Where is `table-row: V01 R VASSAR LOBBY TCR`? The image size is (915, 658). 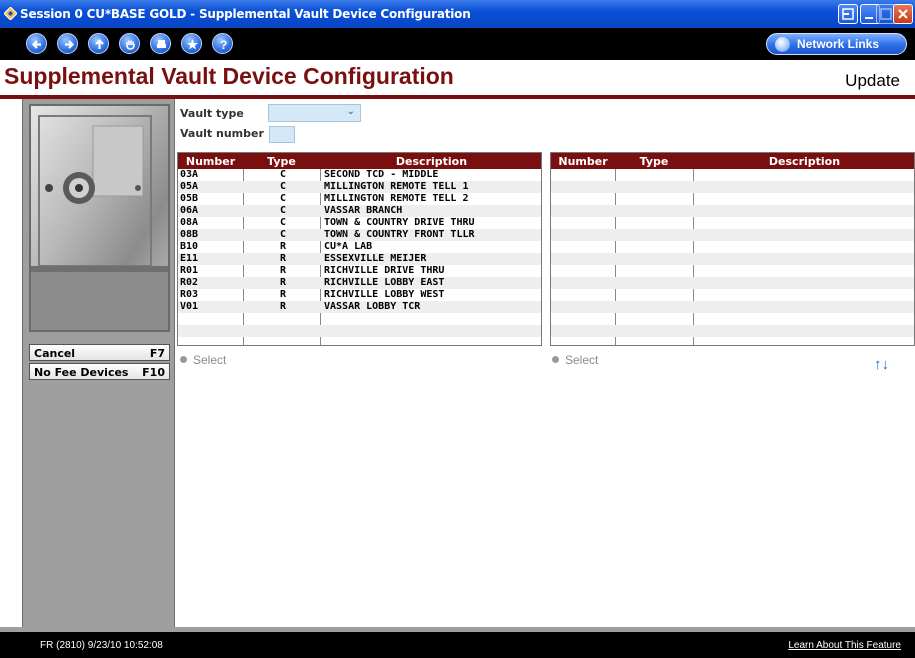
table-row: V01 R VASSAR LOBBY TCR is located at coordinates (359, 307).